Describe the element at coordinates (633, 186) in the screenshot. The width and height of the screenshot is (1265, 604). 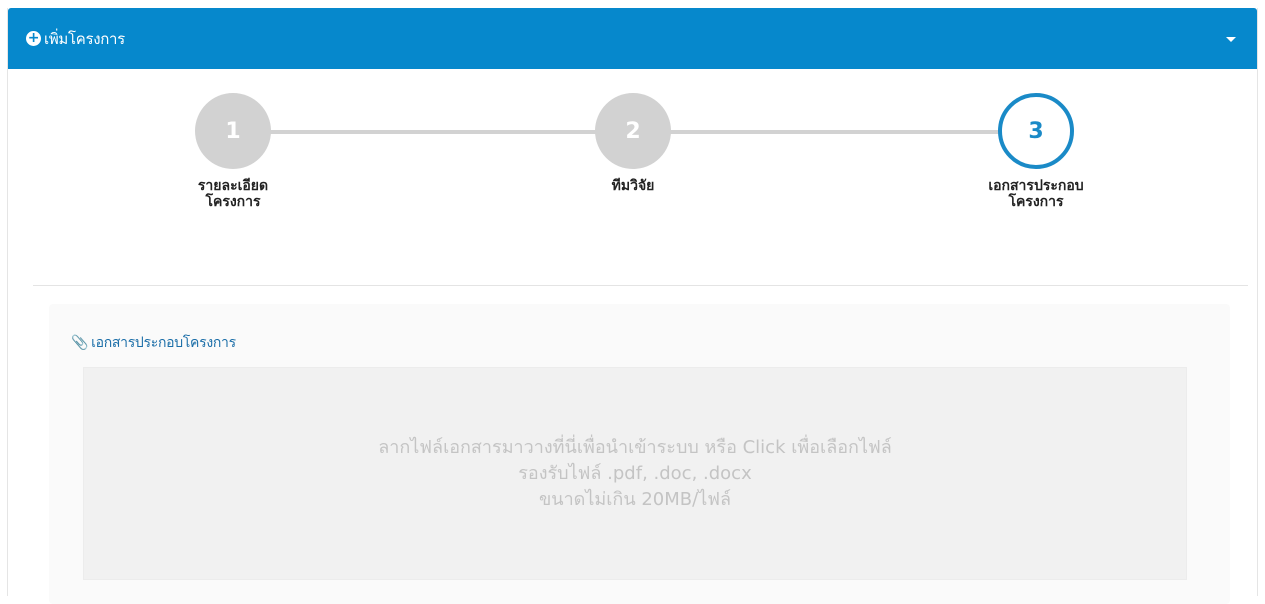
I see `step-label-2: ทีมวิจัย` at that location.